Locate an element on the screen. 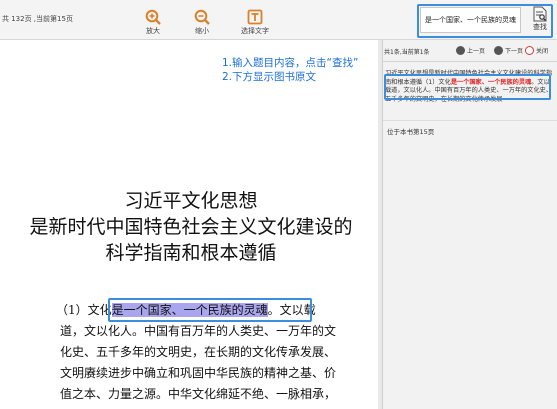 The width and height of the screenshot is (557, 409). next-page-label: 下一页 is located at coordinates (514, 51).